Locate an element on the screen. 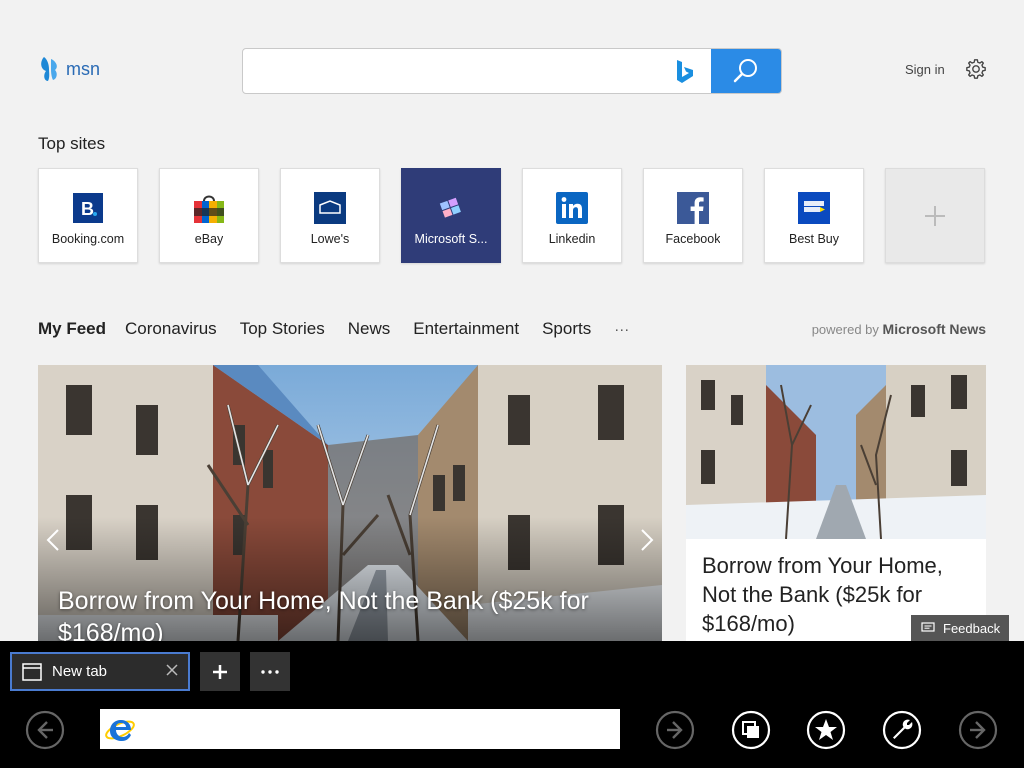 The image size is (1024, 768). butterfly-icon is located at coordinates (49, 69).